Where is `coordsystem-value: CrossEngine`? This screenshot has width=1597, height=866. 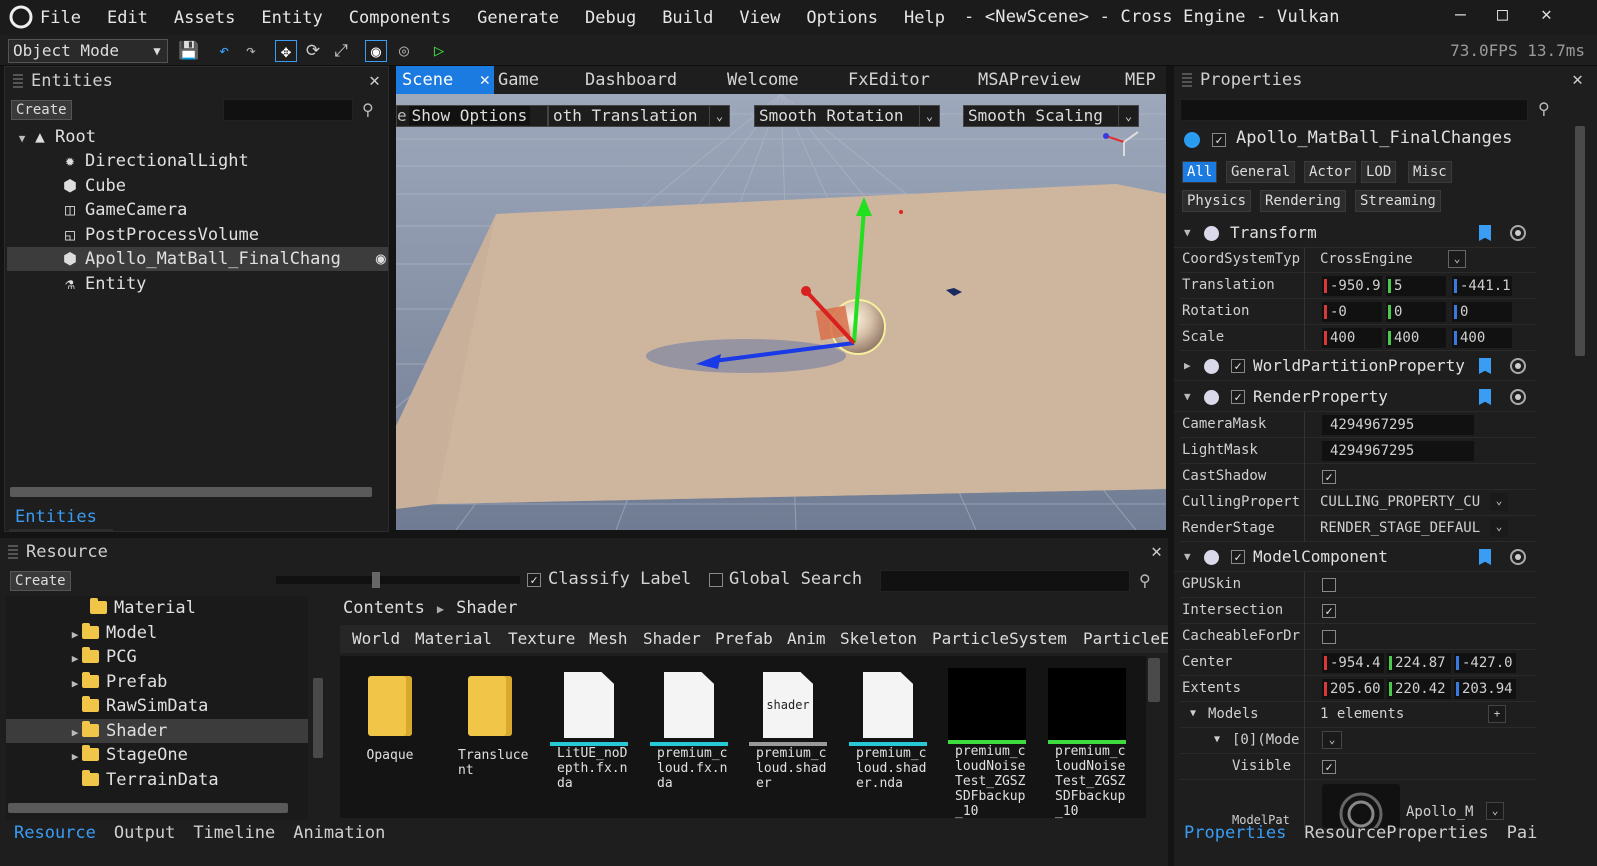
coordsystem-value: CrossEngine is located at coordinates (1366, 259).